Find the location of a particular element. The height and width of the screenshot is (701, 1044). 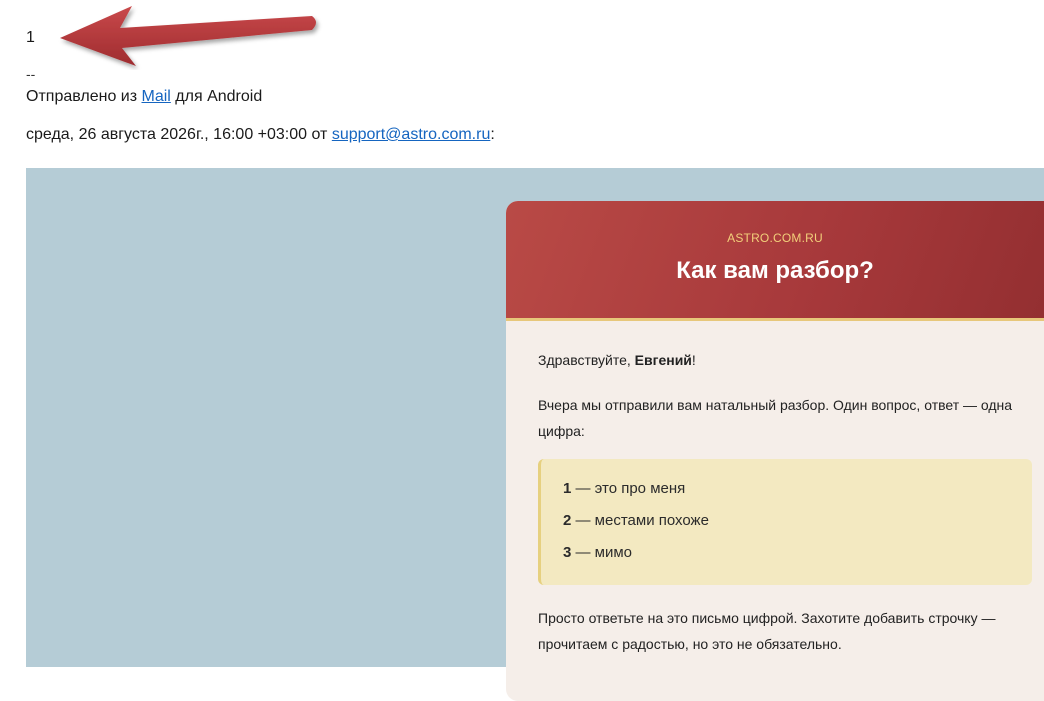

signature-prefix: Отправлено из is located at coordinates (84, 96).